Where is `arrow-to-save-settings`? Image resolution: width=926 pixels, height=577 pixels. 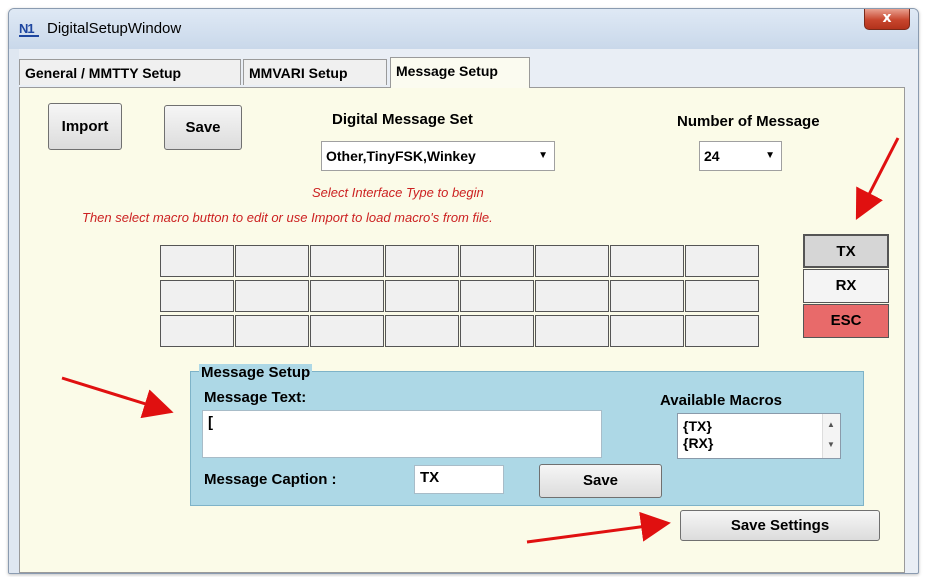 arrow-to-save-settings is located at coordinates (598, 527).